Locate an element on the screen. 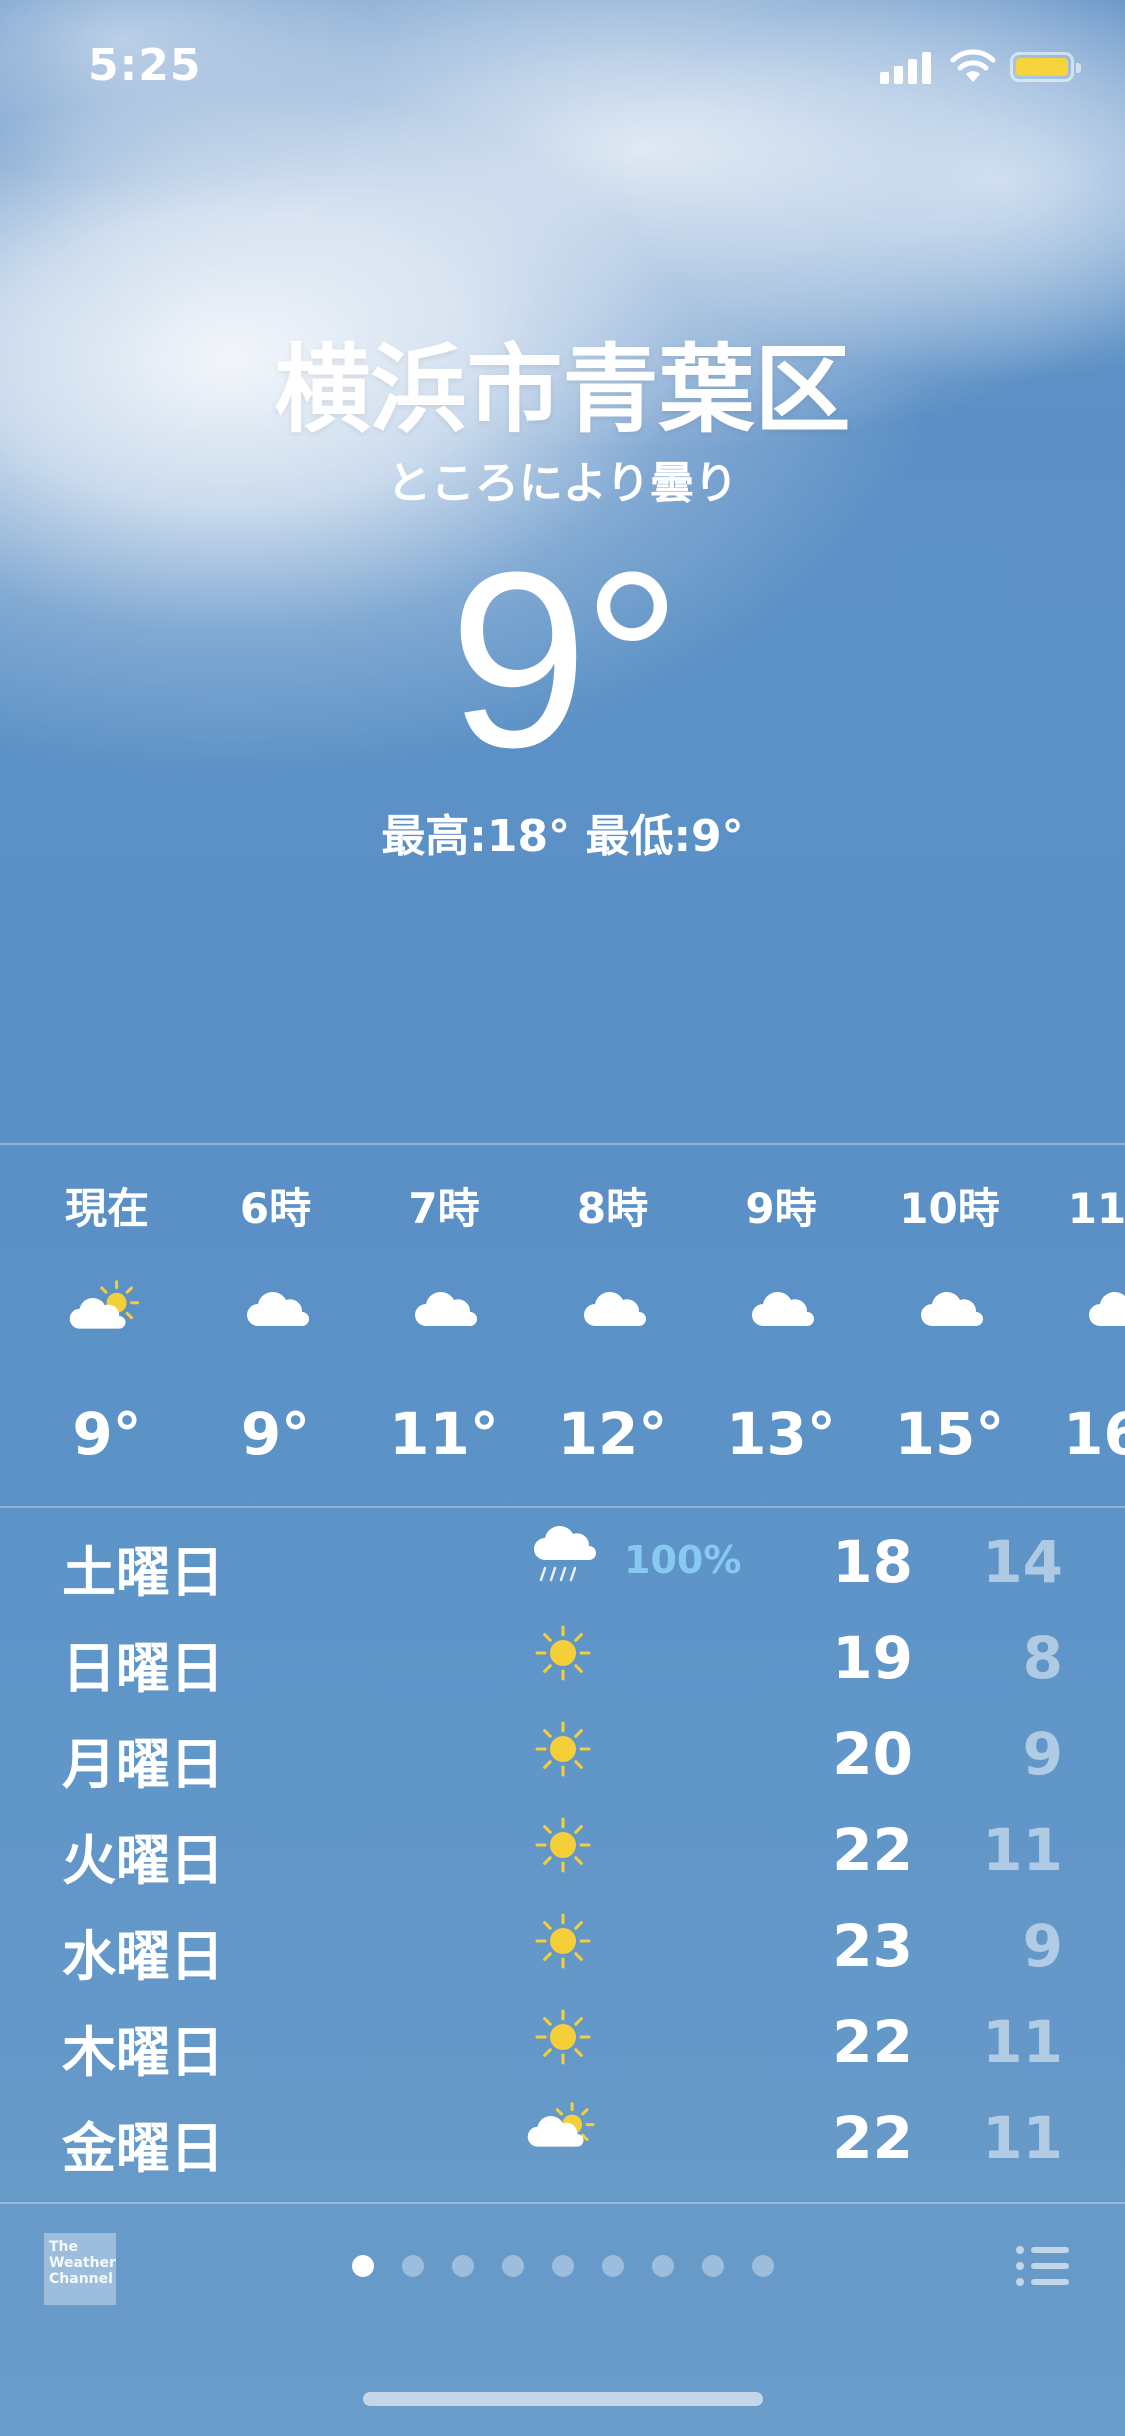 This screenshot has width=1125, height=2436. page-indicator is located at coordinates (562, 2268).